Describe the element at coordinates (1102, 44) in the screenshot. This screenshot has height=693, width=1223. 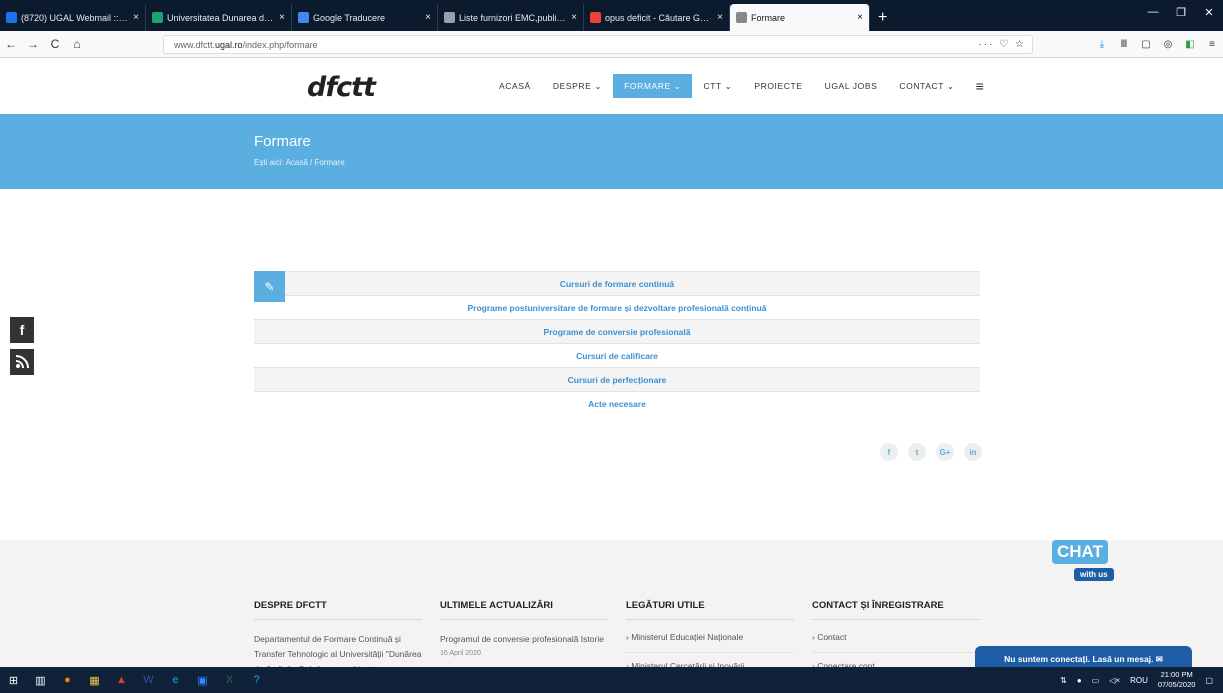
I see `downloads-icon: ⤓` at that location.